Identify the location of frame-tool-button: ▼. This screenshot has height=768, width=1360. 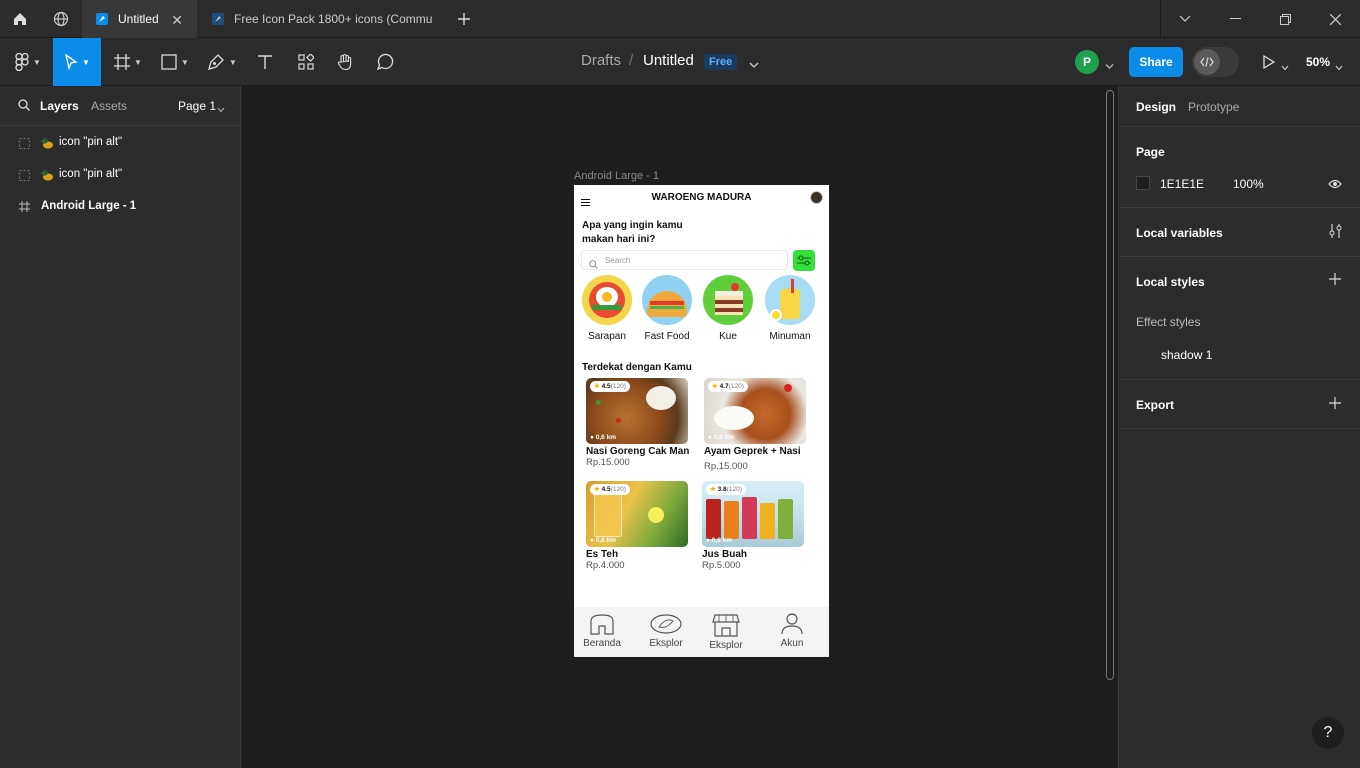
(128, 62).